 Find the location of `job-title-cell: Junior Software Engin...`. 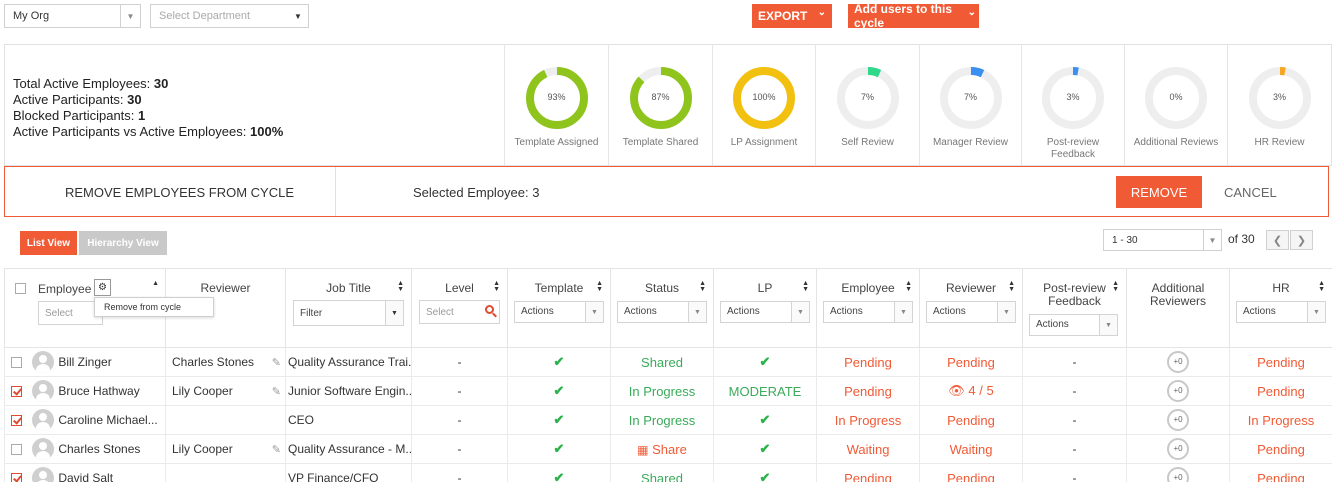

job-title-cell: Junior Software Engin... is located at coordinates (348, 391).